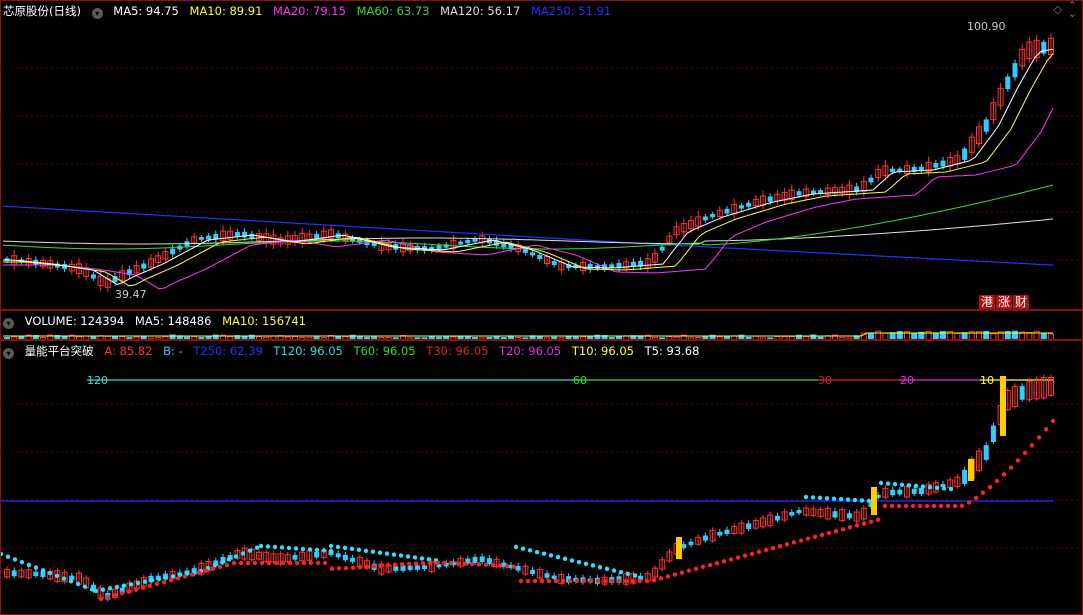 The height and width of the screenshot is (615, 1083). Describe the element at coordinates (672, 351) in the screenshot. I see `indicator-value: T5: 93.68` at that location.